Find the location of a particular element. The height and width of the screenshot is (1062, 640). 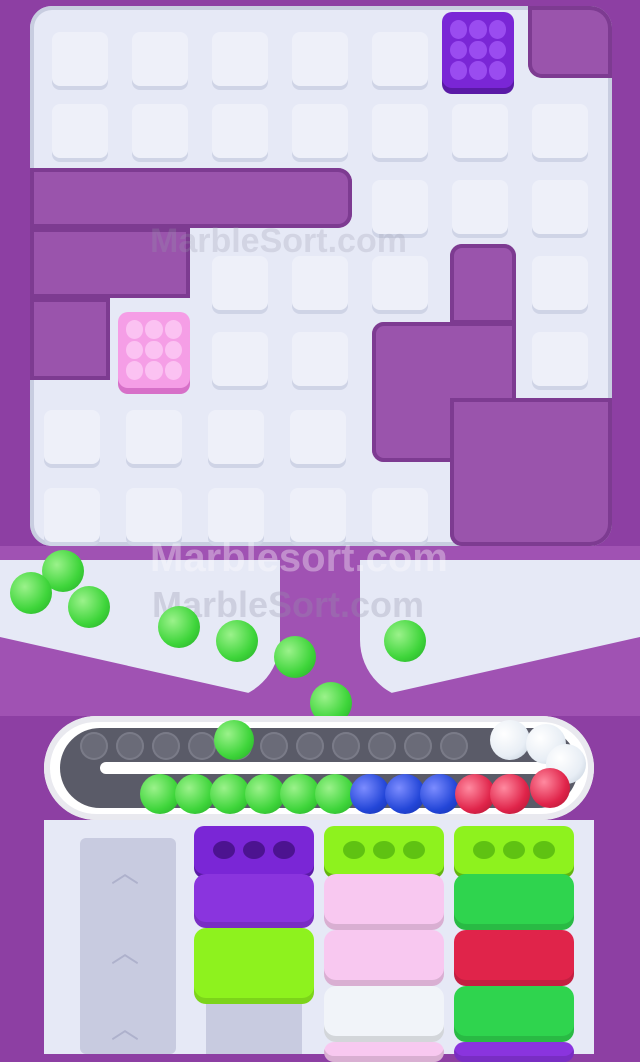

empty-lane: ︿ ︿ ︿ is located at coordinates (128, 946).